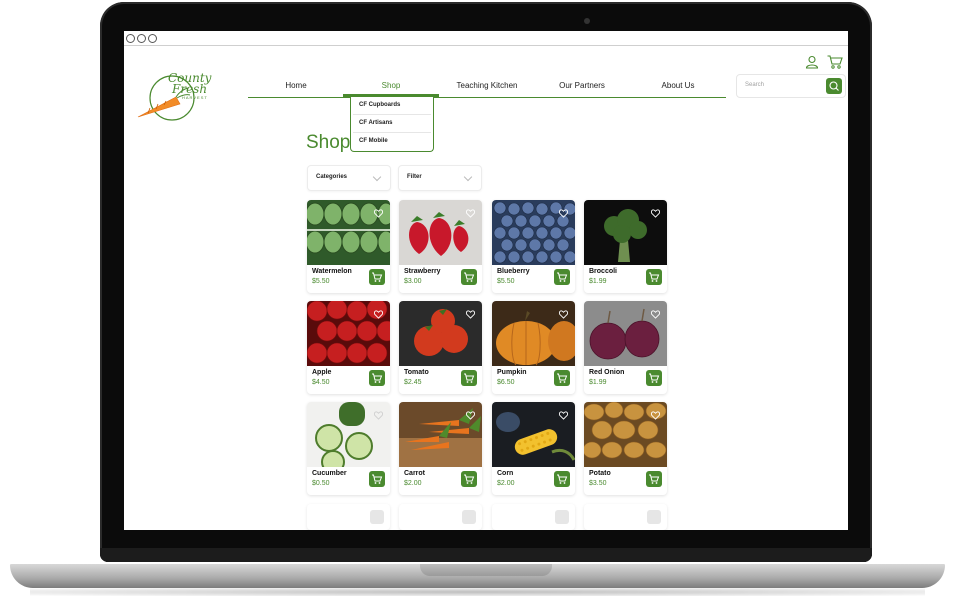  Describe the element at coordinates (533, 448) in the screenshot. I see `product-card: Corn $2.00` at that location.